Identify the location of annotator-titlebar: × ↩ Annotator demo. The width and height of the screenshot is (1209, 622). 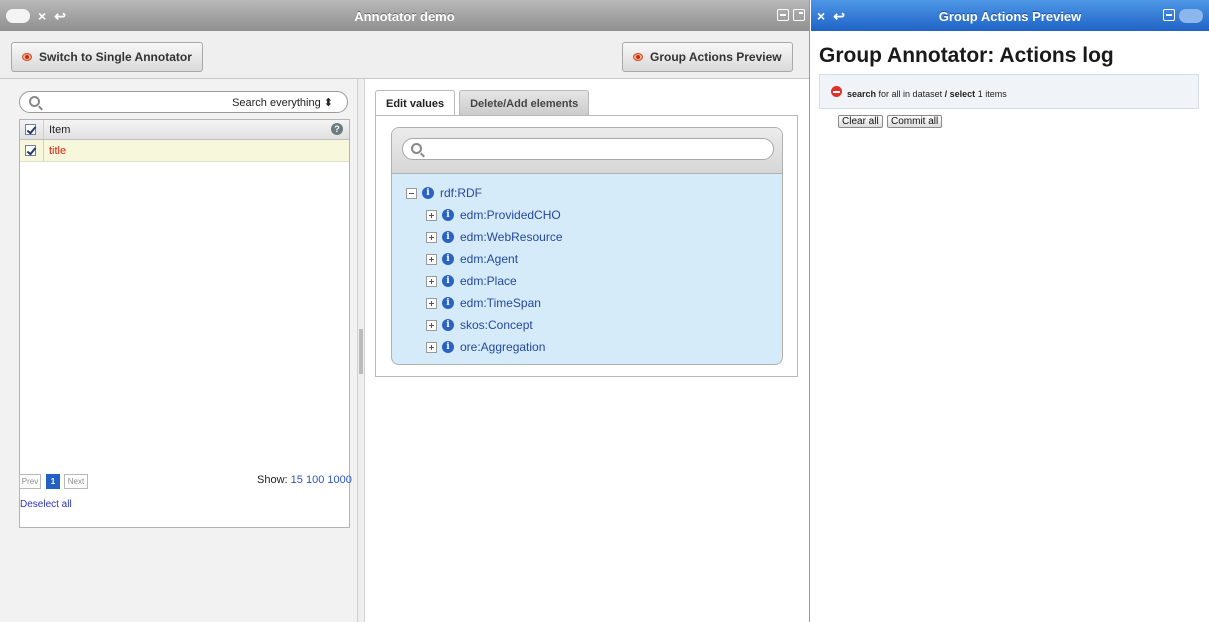
(404, 15).